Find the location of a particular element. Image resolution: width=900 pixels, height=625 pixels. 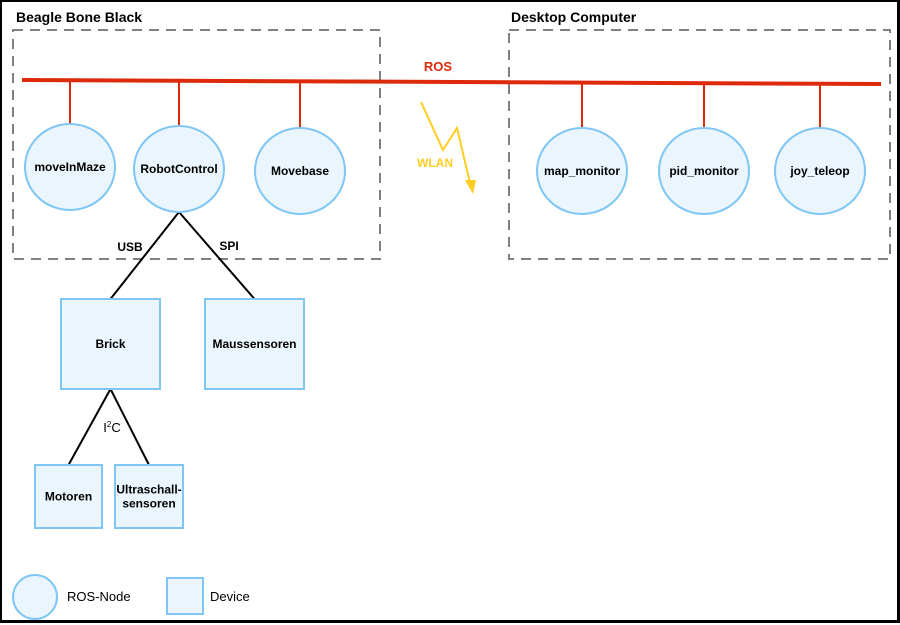

wlan-label: WLAN is located at coordinates (435, 163).